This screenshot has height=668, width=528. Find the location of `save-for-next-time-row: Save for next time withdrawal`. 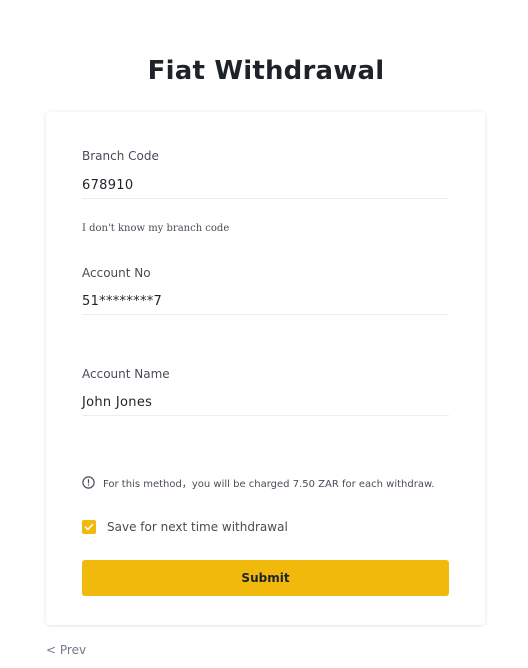

save-for-next-time-row: Save for next time withdrawal is located at coordinates (185, 527).